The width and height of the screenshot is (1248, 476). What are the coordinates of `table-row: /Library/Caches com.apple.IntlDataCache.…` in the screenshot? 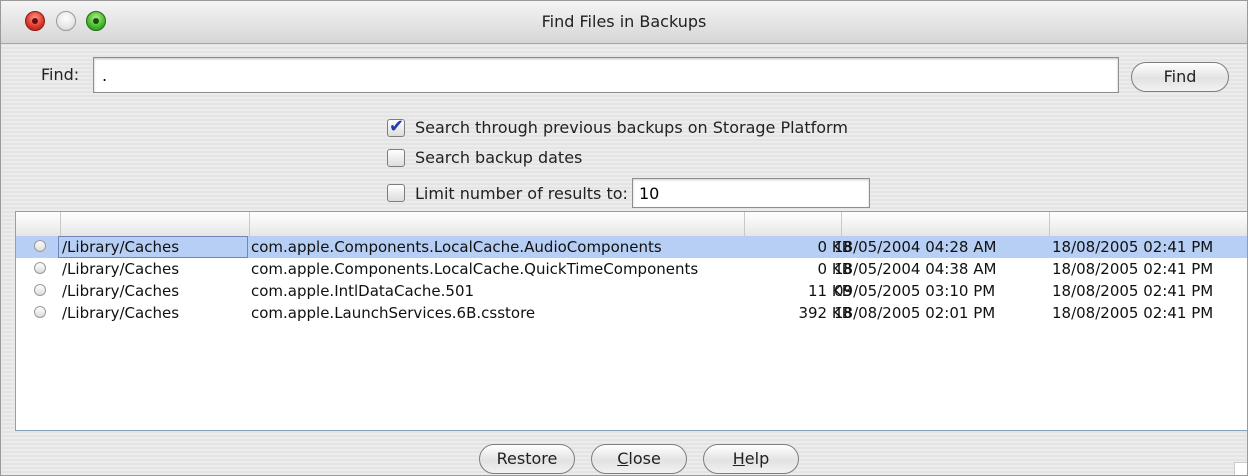 It's located at (631, 291).